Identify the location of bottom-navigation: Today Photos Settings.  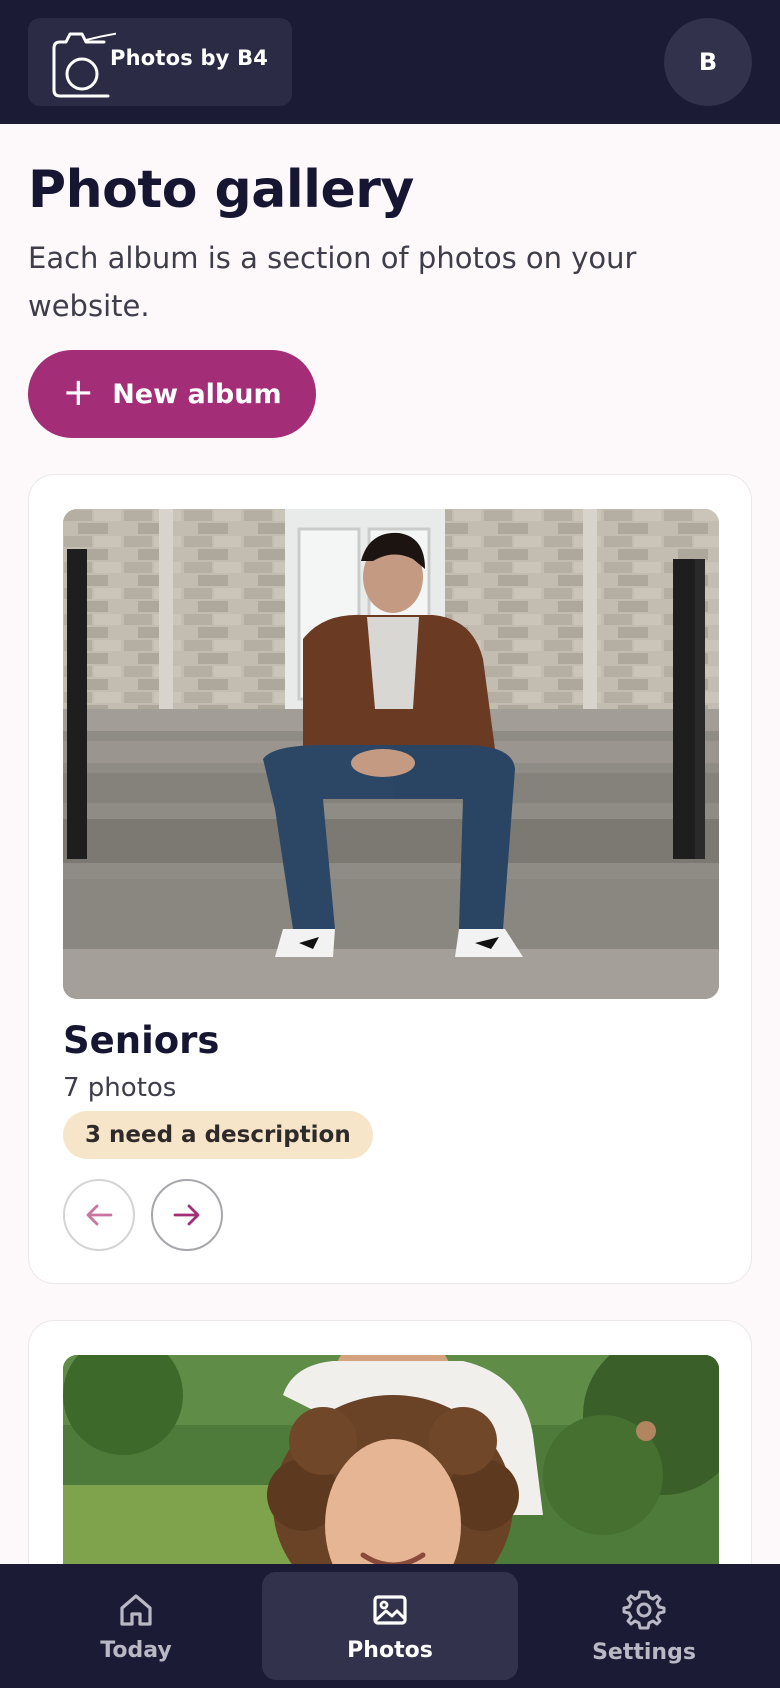
(390, 1626).